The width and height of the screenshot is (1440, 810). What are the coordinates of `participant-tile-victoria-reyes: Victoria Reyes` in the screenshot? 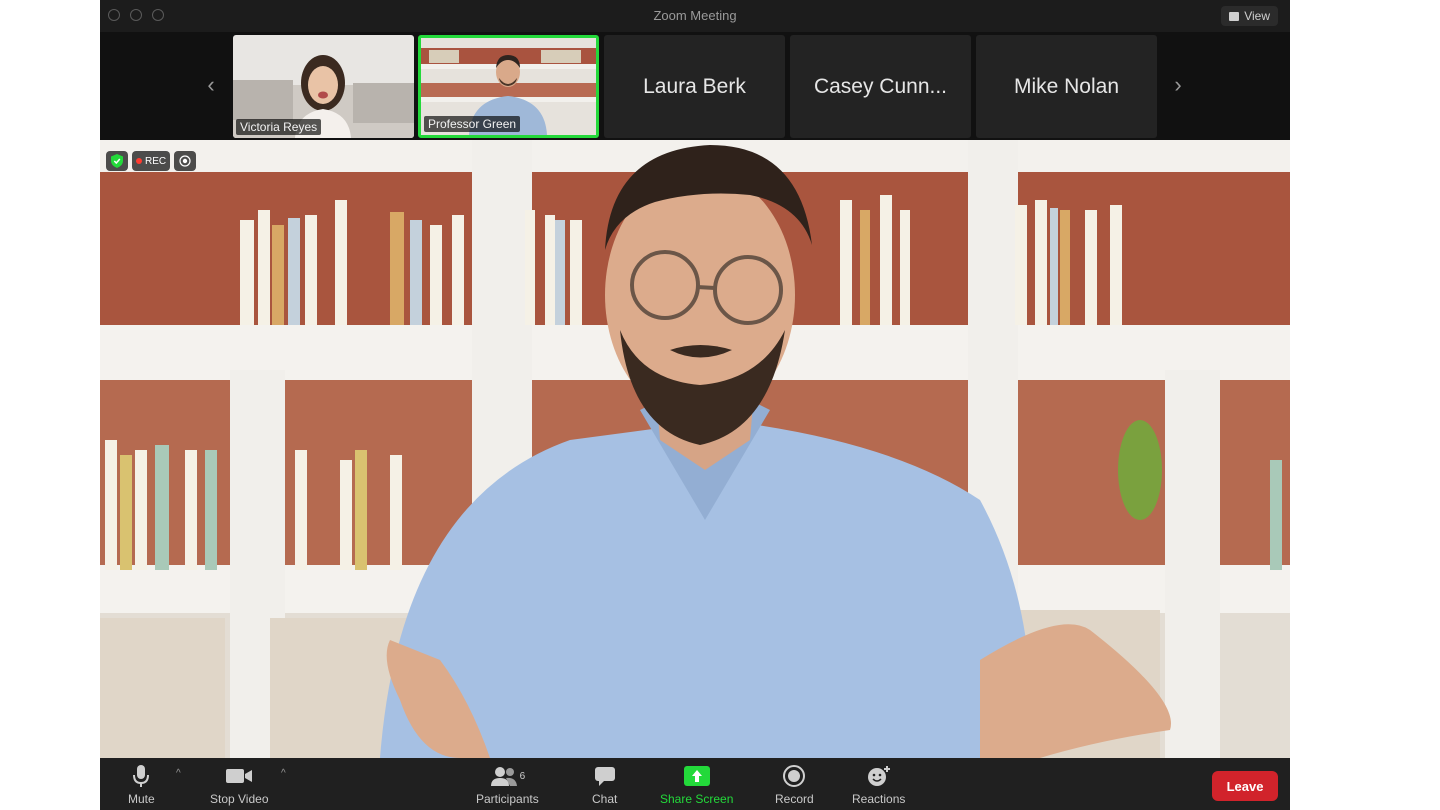 It's located at (323, 86).